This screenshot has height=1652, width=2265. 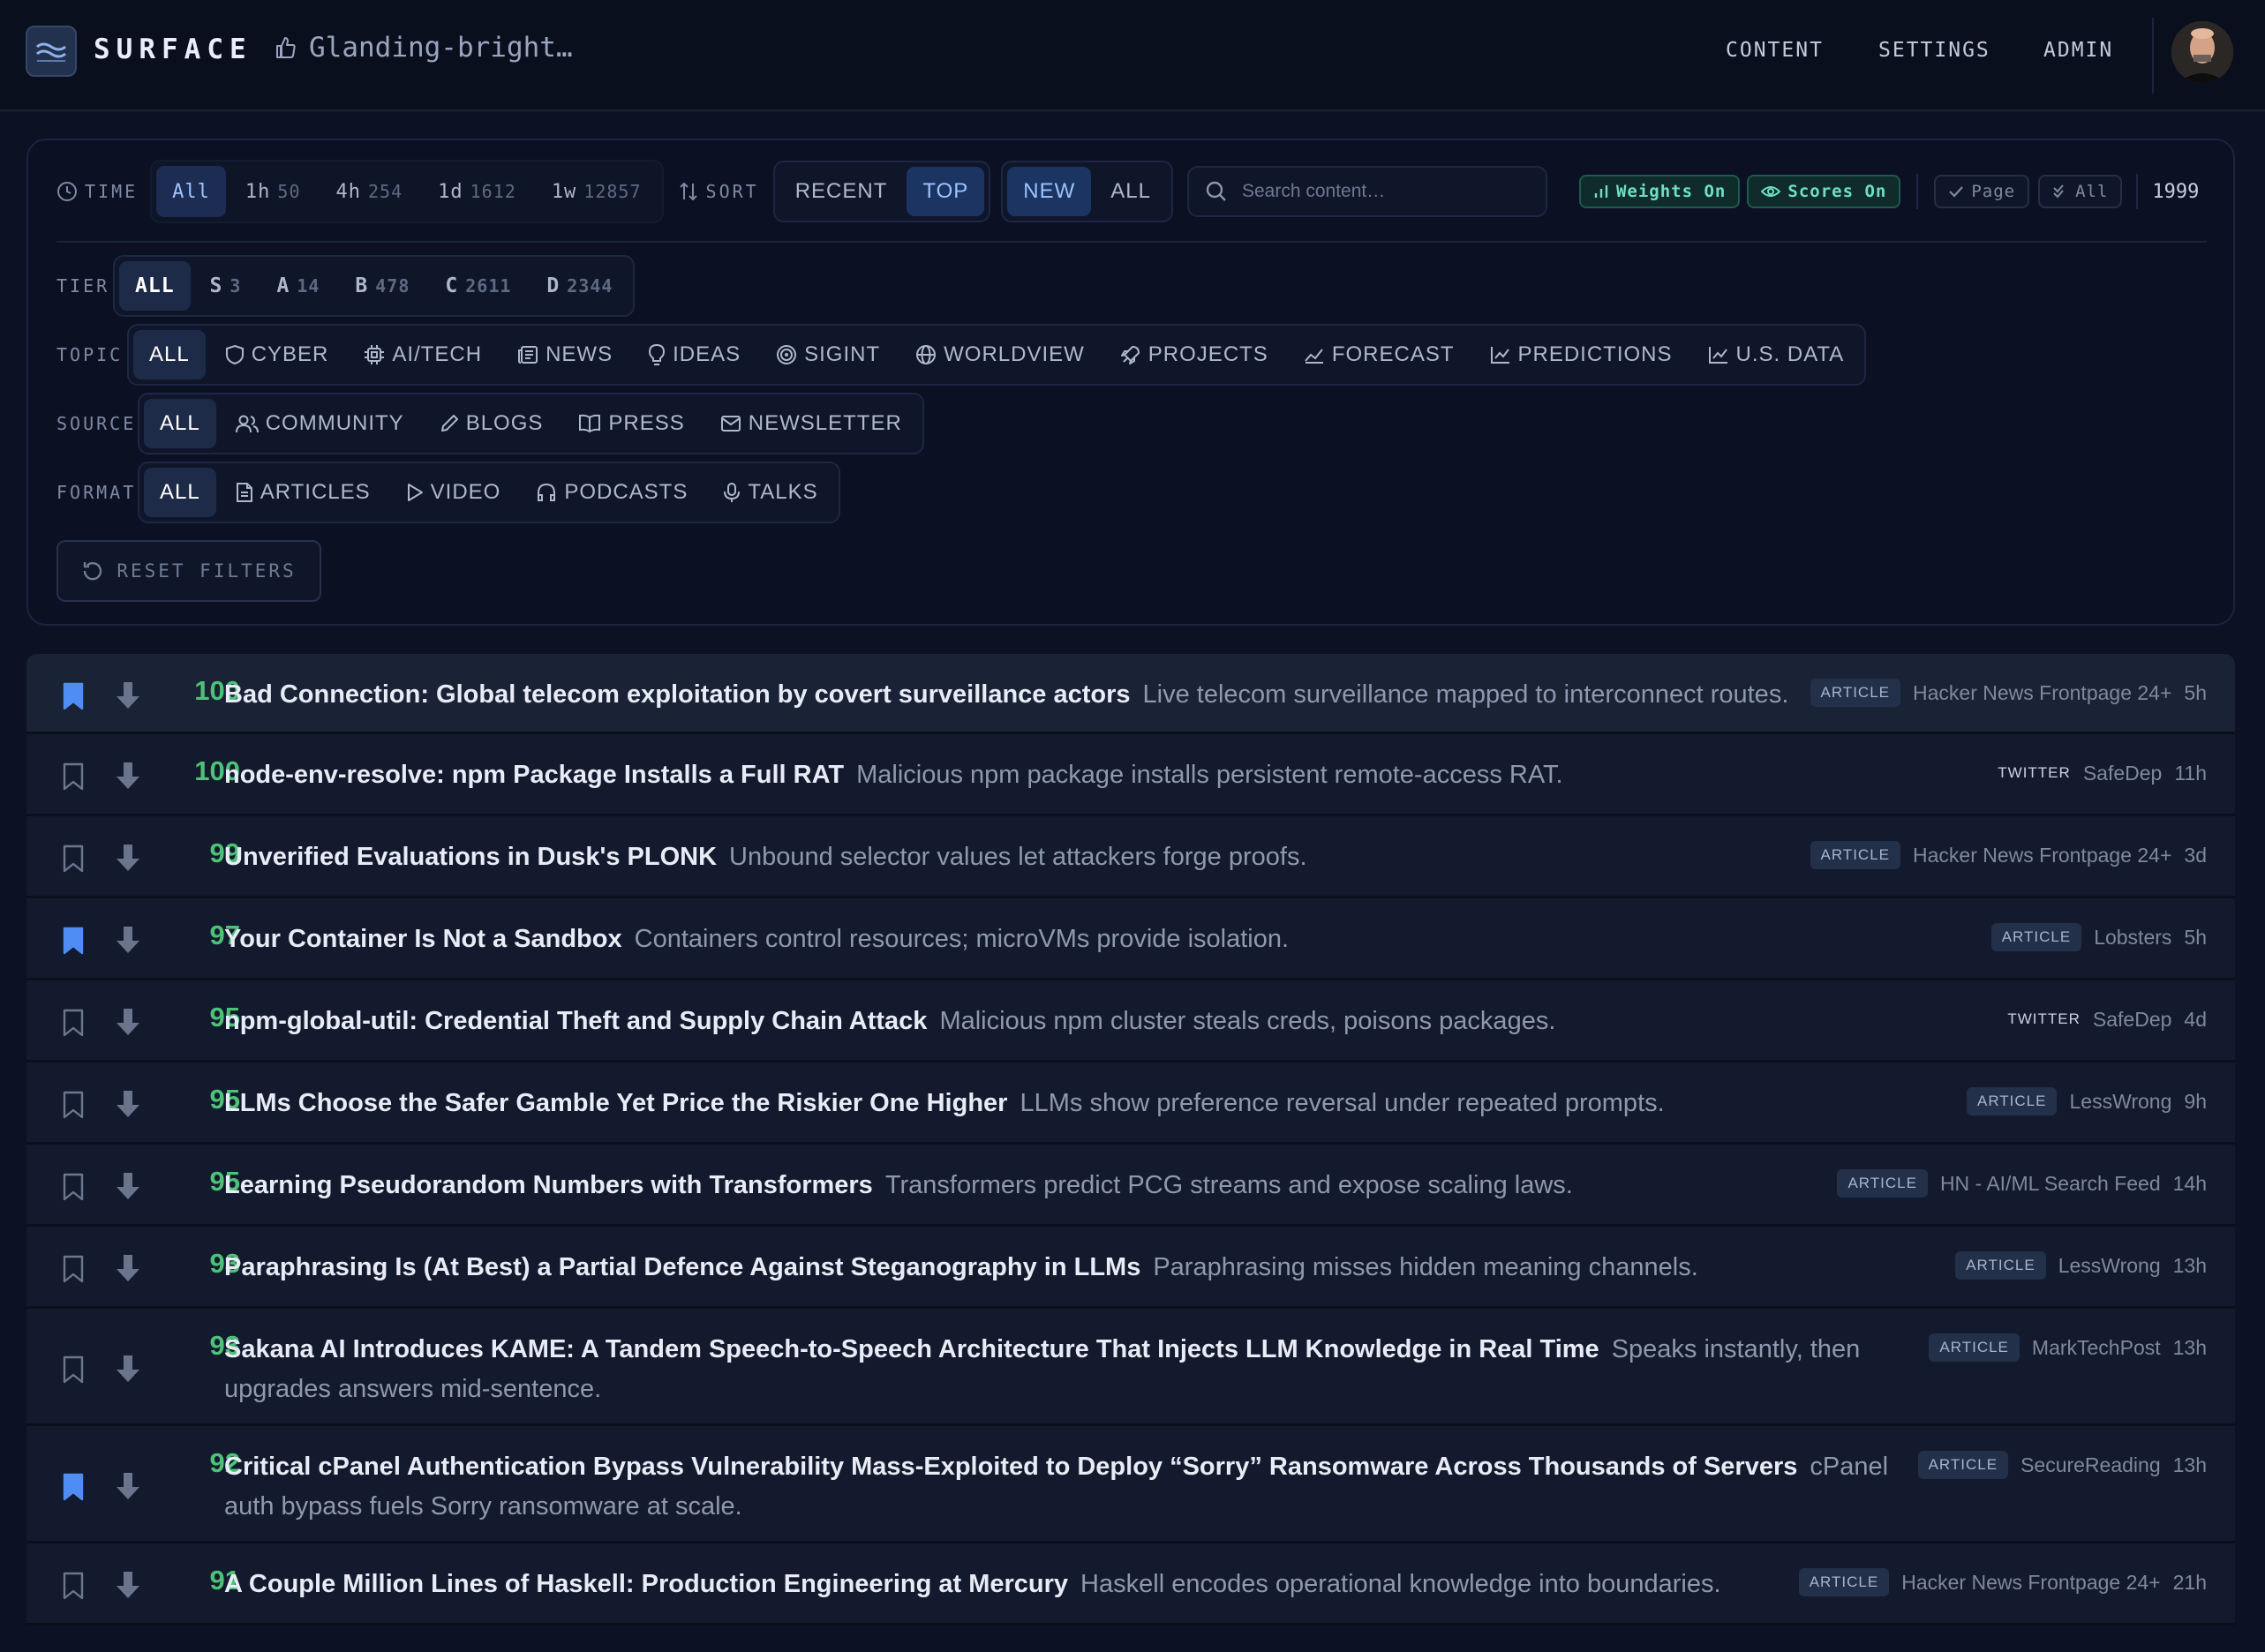 I want to click on time-1h: 1h 50, so click(x=274, y=191).